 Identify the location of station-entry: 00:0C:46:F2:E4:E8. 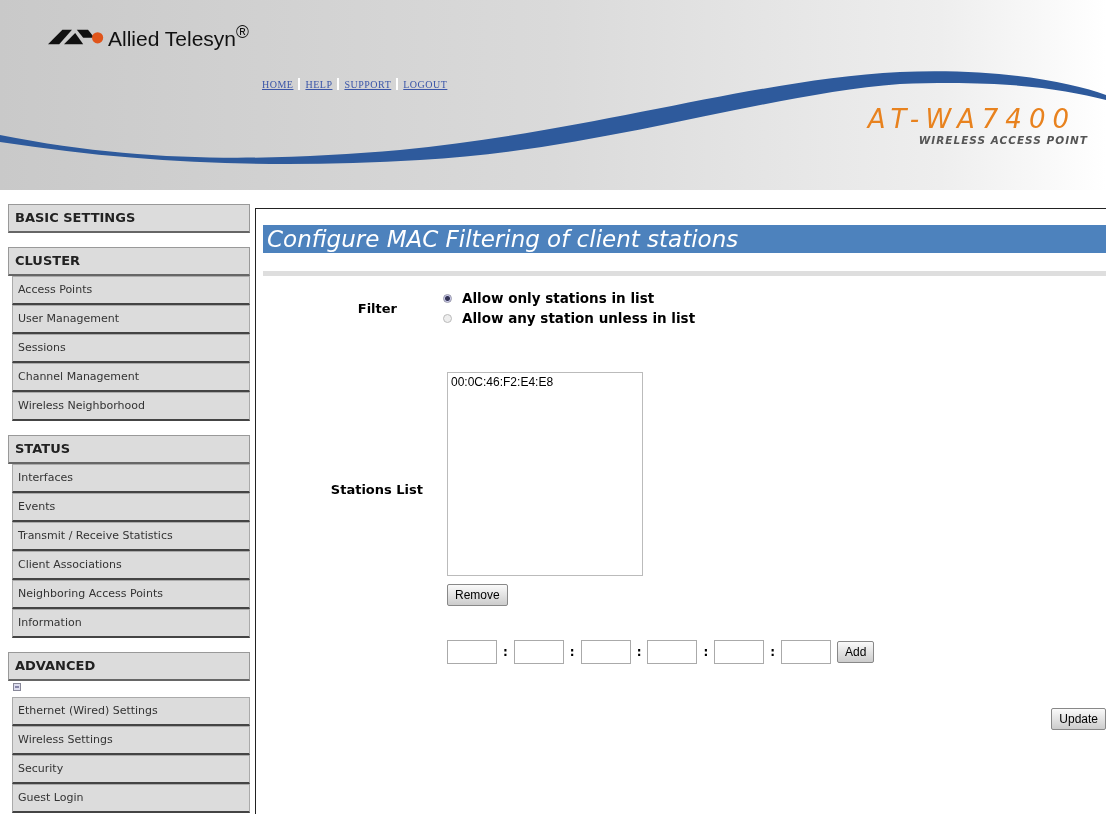
(545, 382).